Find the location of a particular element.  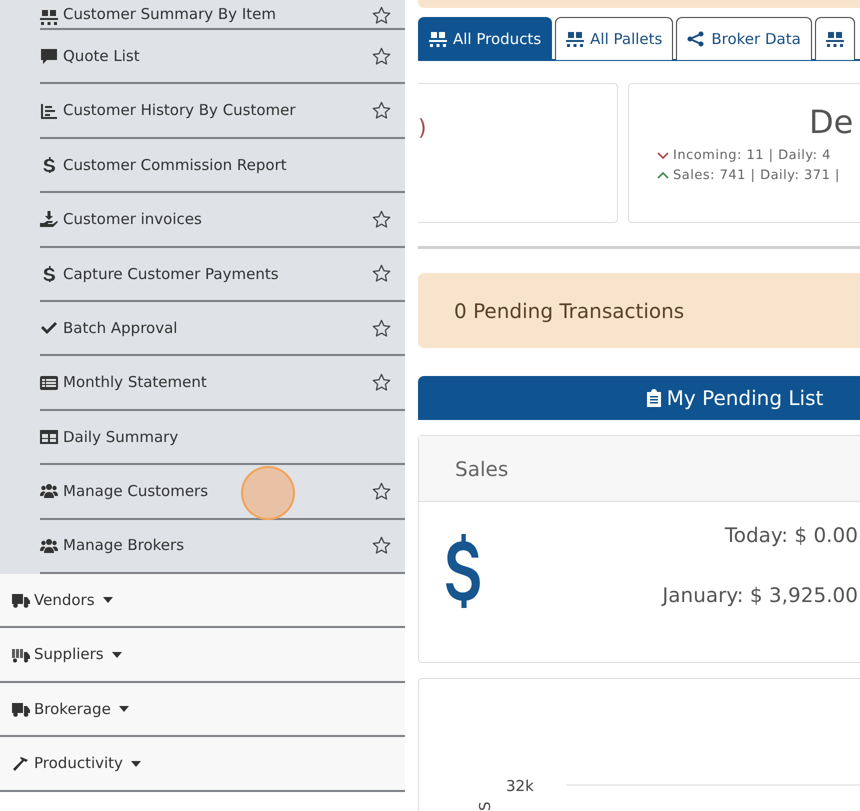

card-title: Sales is located at coordinates (481, 469).